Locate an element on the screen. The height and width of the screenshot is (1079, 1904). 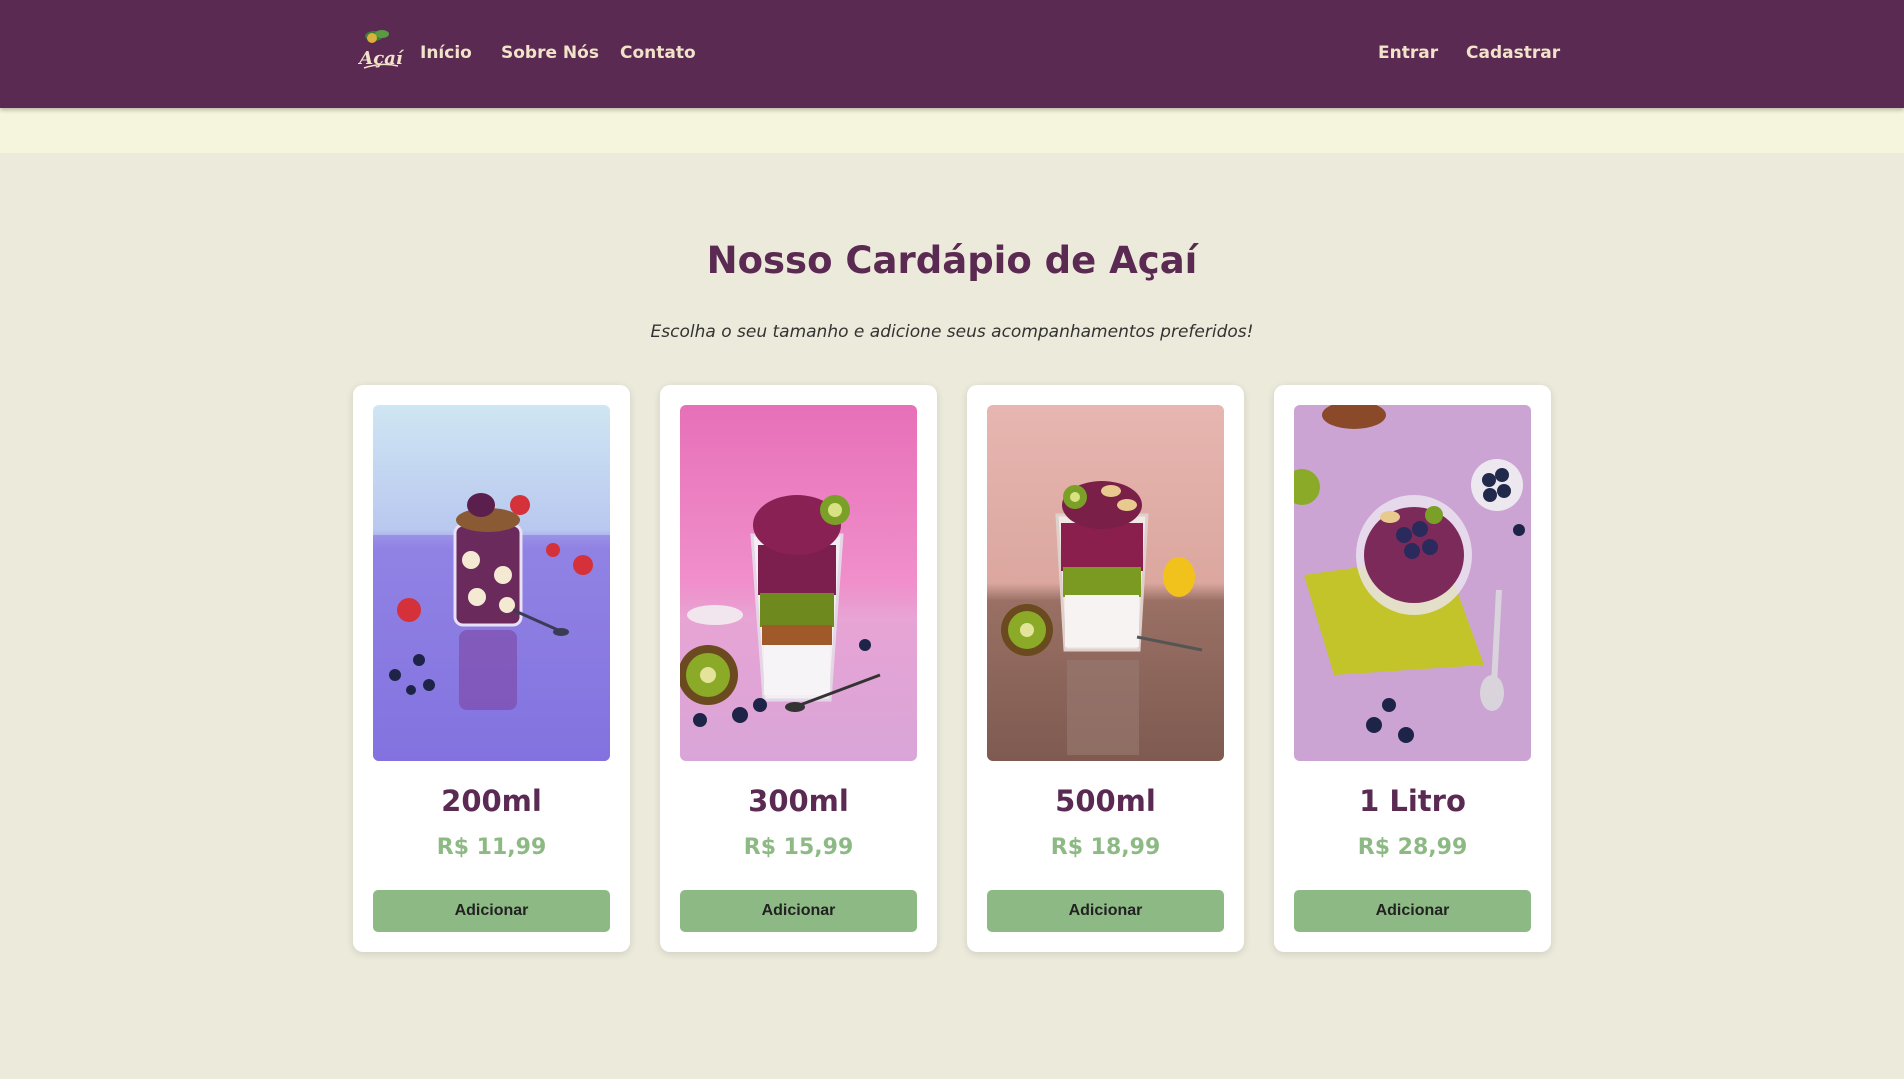
login-link: Entrar is located at coordinates (1408, 53).